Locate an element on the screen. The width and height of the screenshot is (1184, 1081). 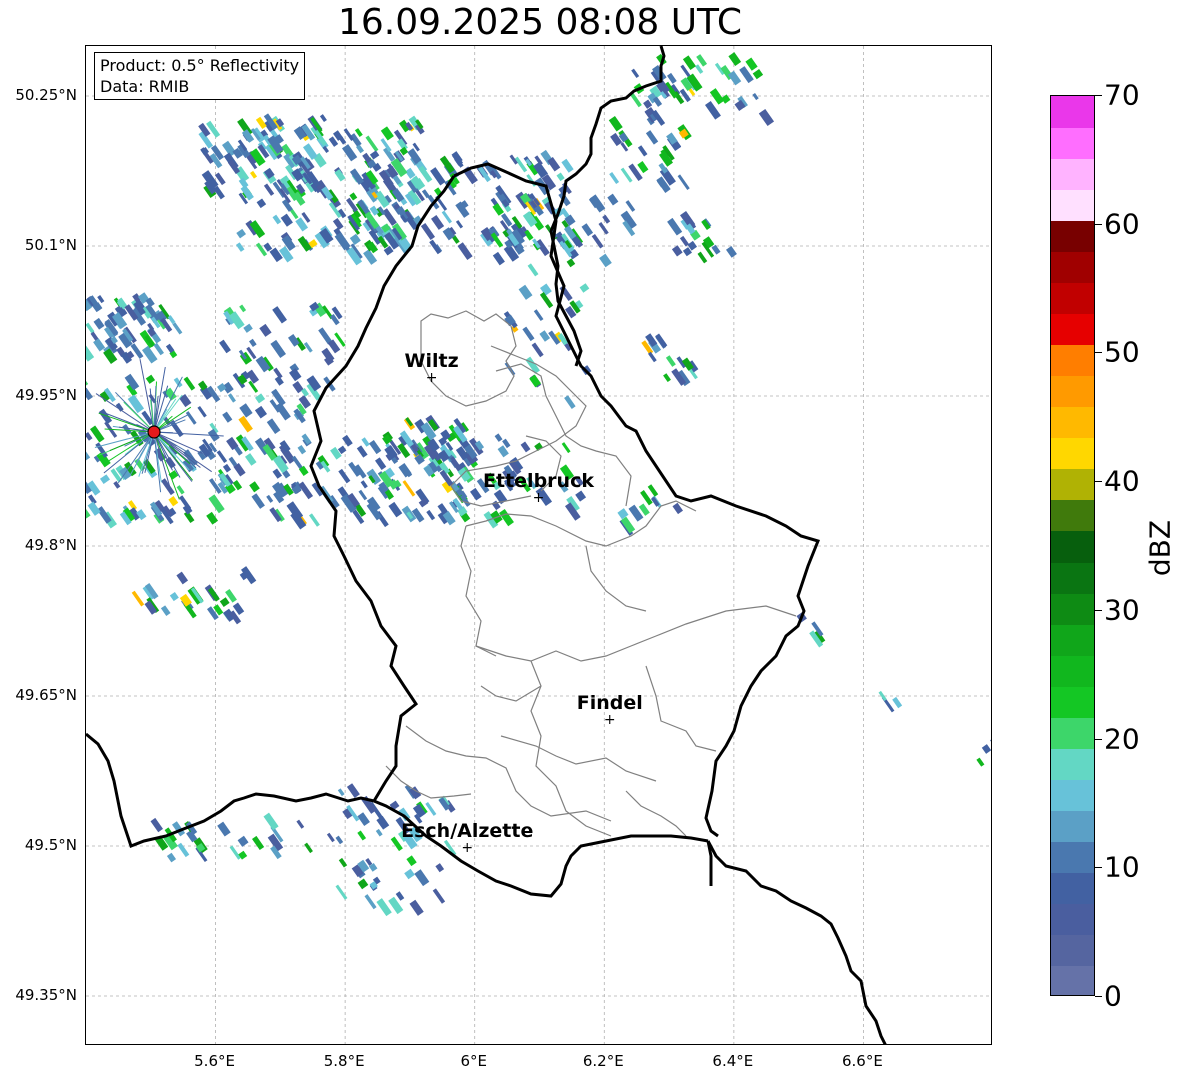
colorbar-tick-label: 10 is located at coordinates (1122, 867).